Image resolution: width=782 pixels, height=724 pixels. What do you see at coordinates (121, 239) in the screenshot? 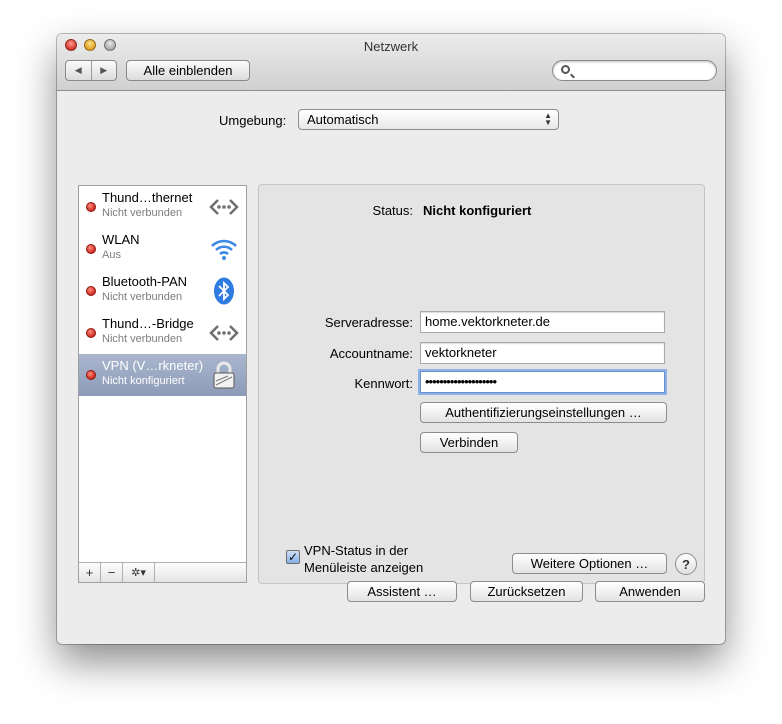
I see `service-name: WLAN` at bounding box center [121, 239].